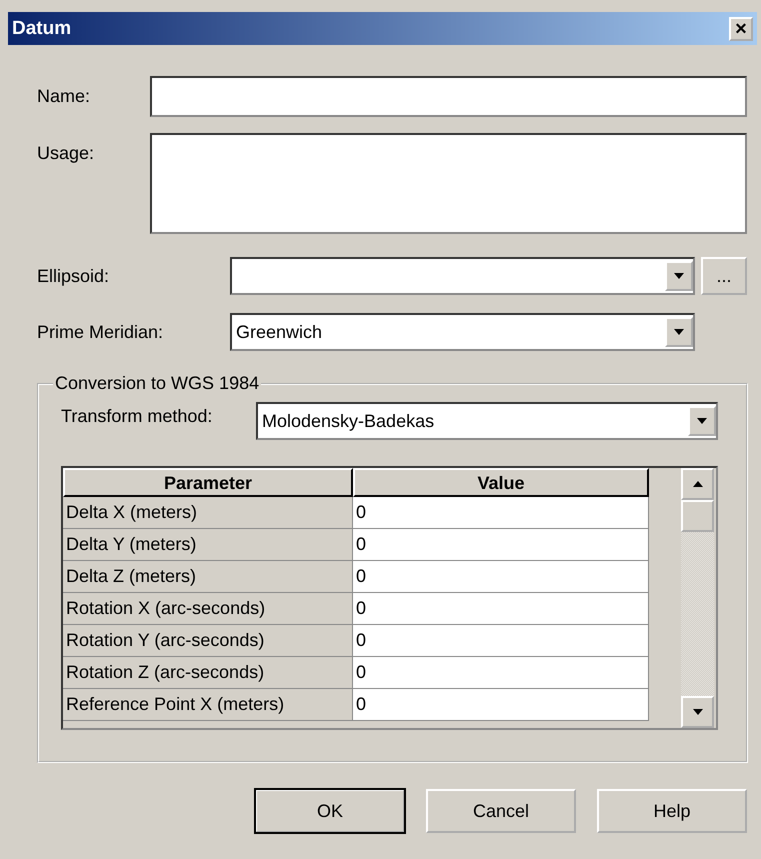 The width and height of the screenshot is (761, 859). What do you see at coordinates (462, 276) in the screenshot?
I see `ellipsoid-dropdown` at bounding box center [462, 276].